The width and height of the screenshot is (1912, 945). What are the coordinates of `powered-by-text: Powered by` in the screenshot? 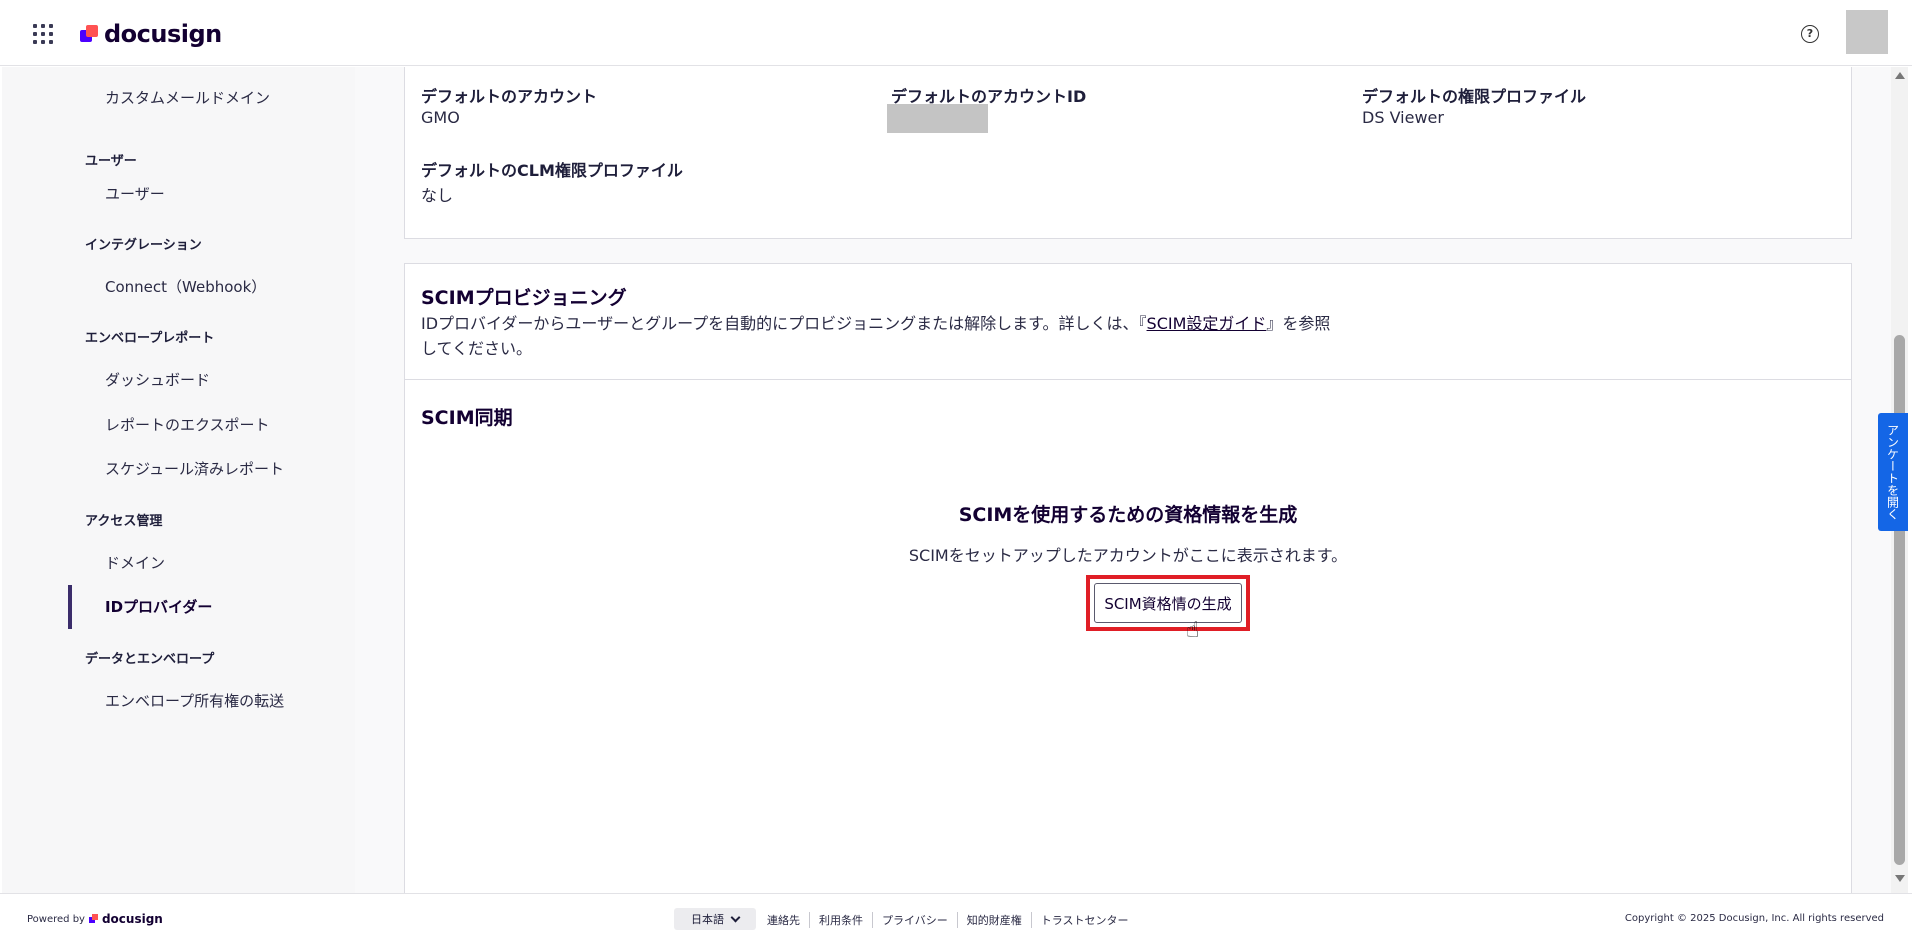 It's located at (56, 919).